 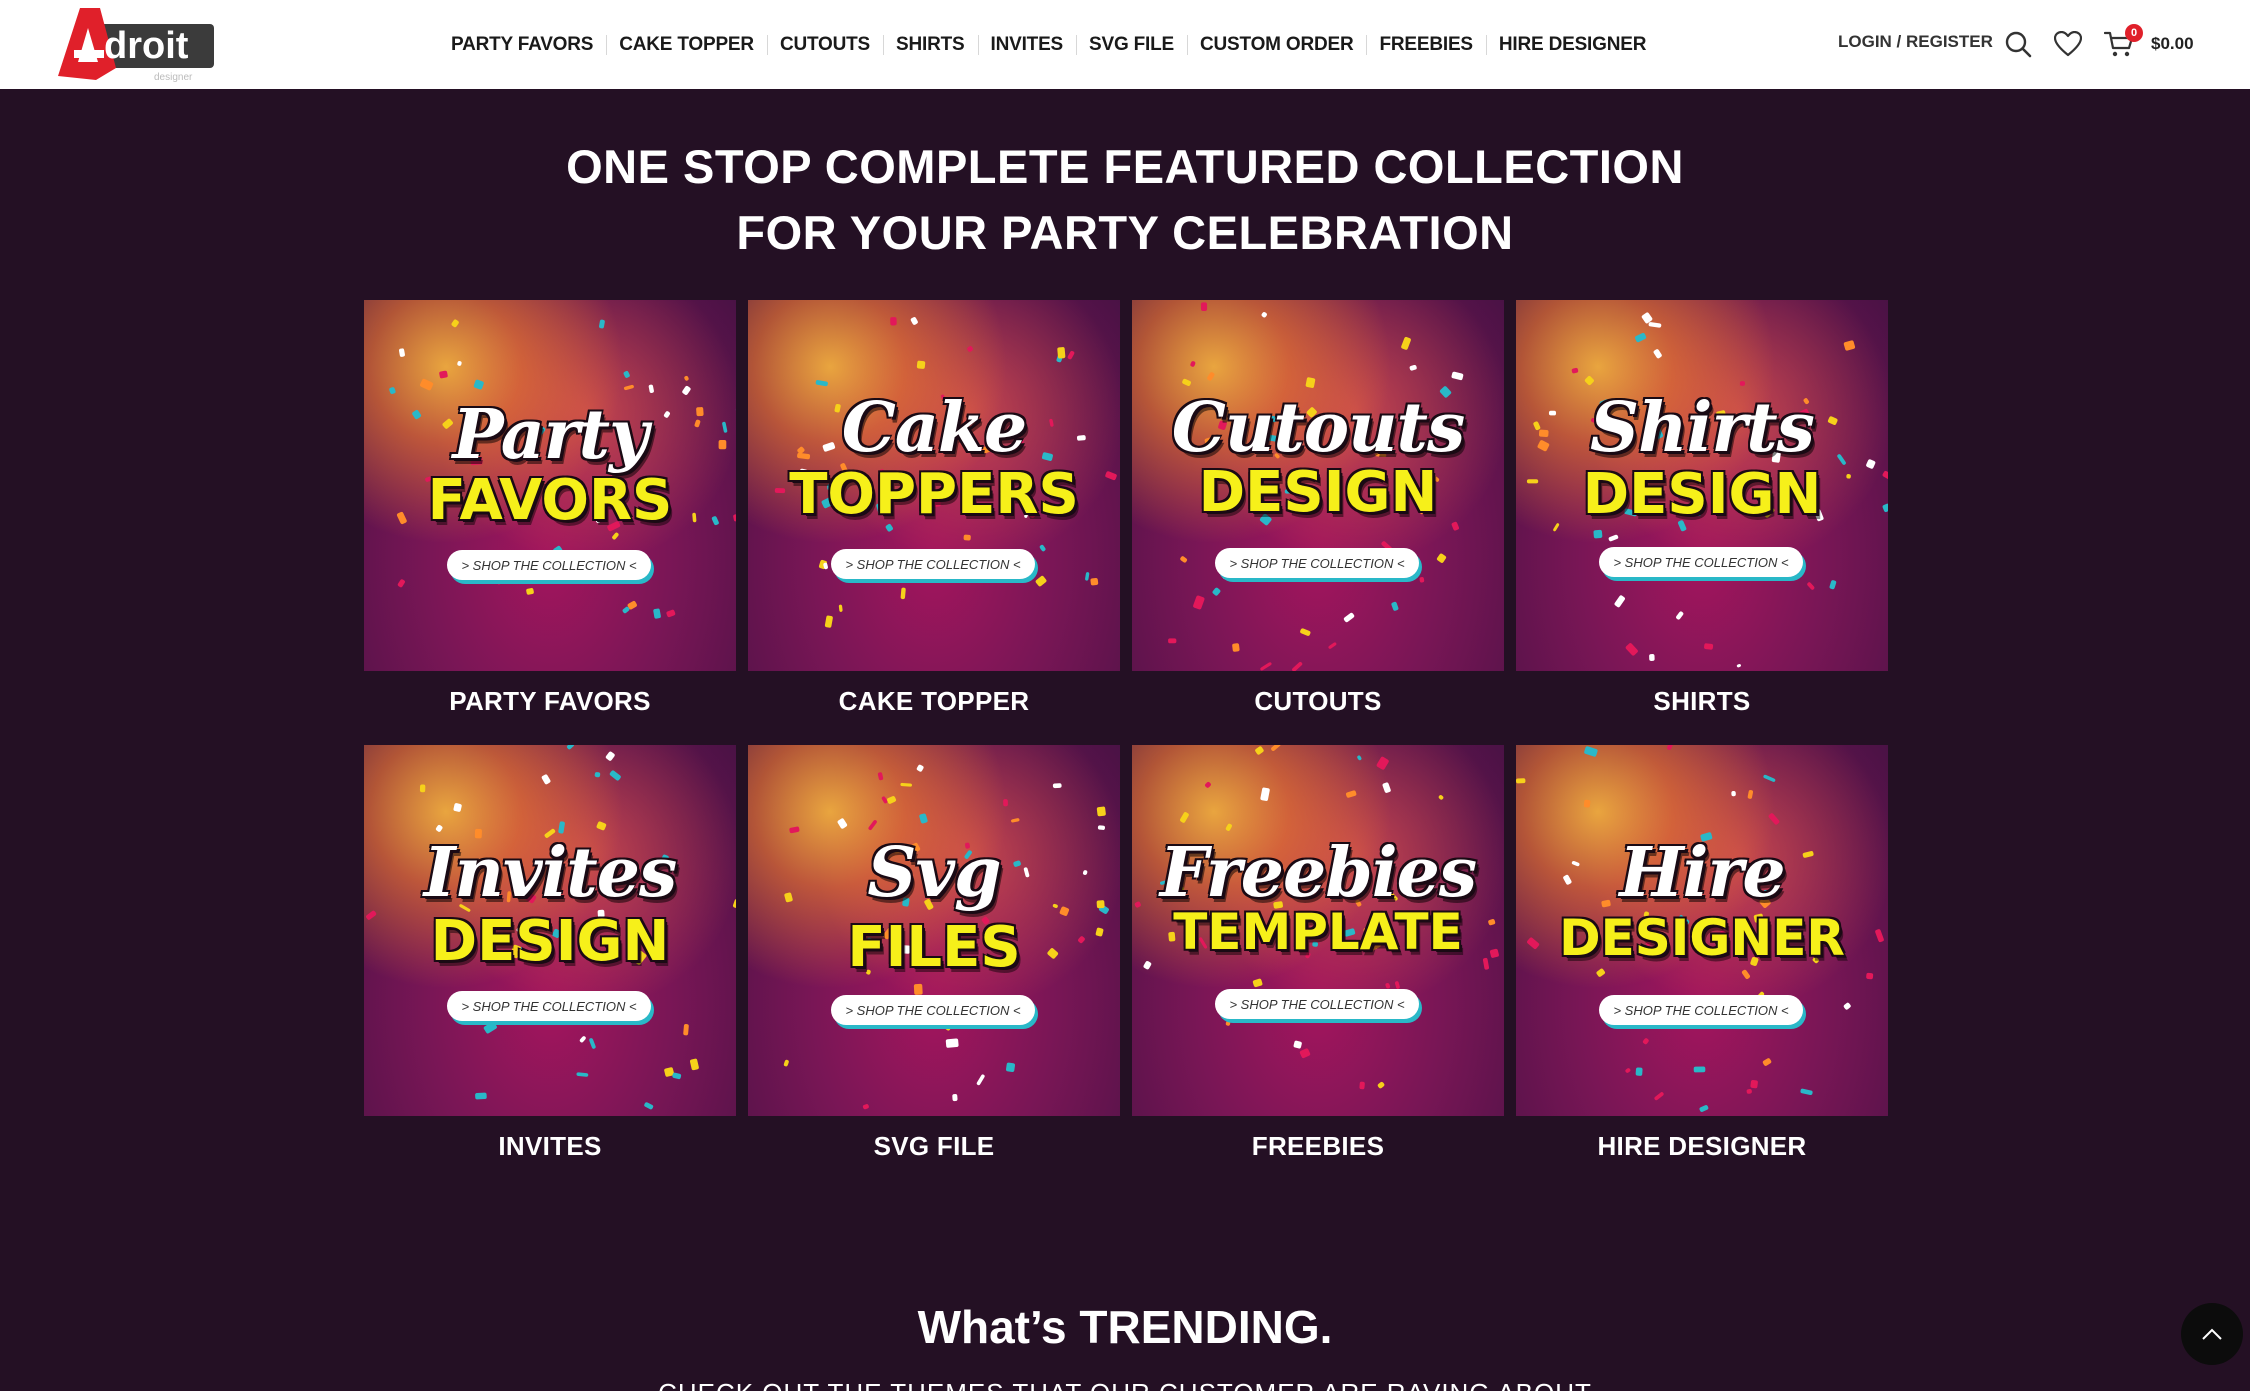 What do you see at coordinates (934, 428) in the screenshot?
I see `card-script-title: Cake` at bounding box center [934, 428].